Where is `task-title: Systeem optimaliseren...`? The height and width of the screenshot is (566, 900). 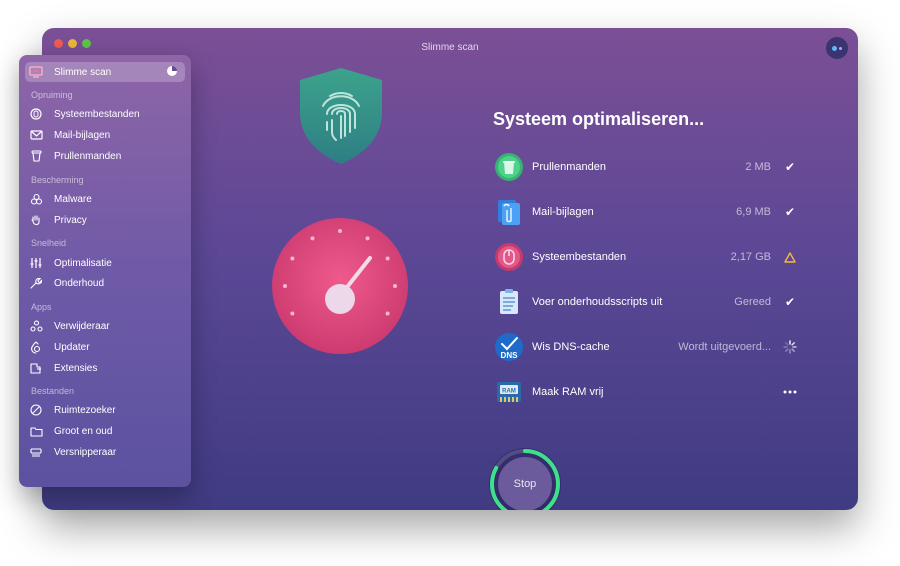 task-title: Systeem optimaliseren... is located at coordinates (599, 119).